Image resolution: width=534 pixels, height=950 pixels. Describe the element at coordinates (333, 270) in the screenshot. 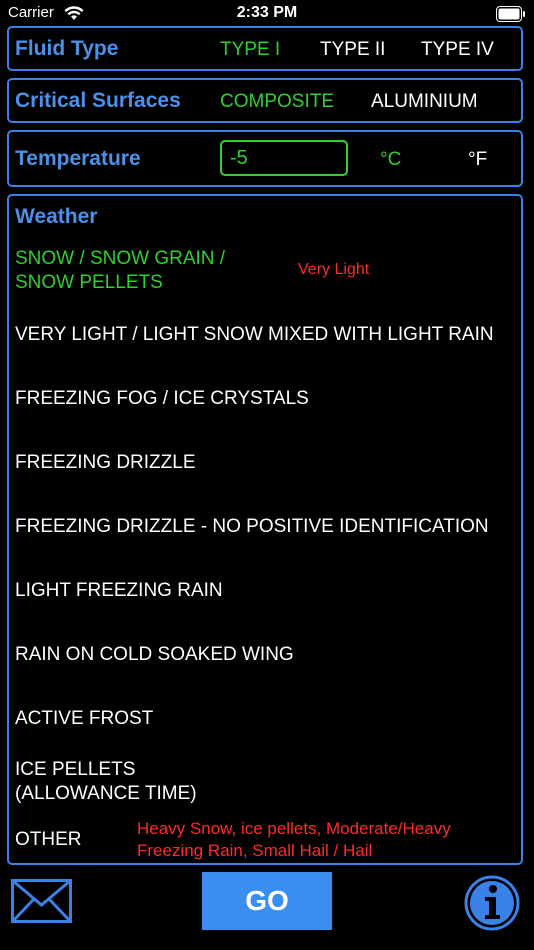

I see `intensity-value: Very Light` at that location.